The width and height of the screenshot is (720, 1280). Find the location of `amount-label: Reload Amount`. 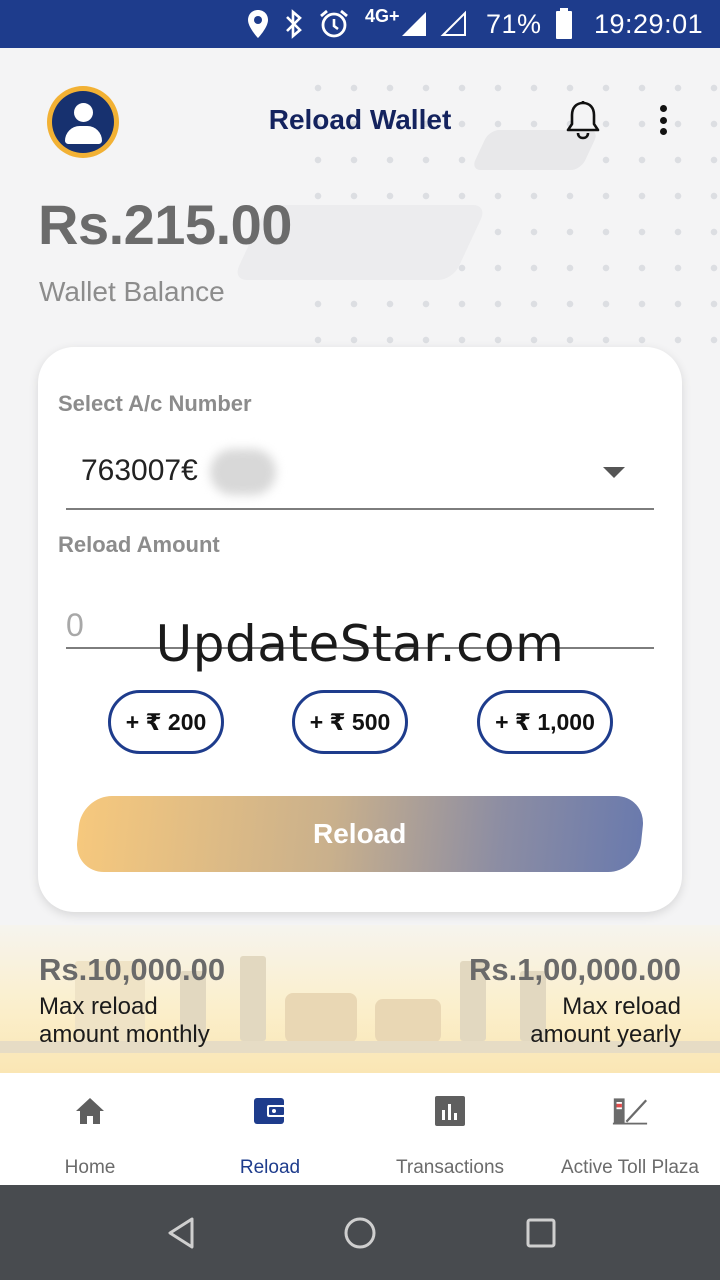

amount-label: Reload Amount is located at coordinates (139, 544).